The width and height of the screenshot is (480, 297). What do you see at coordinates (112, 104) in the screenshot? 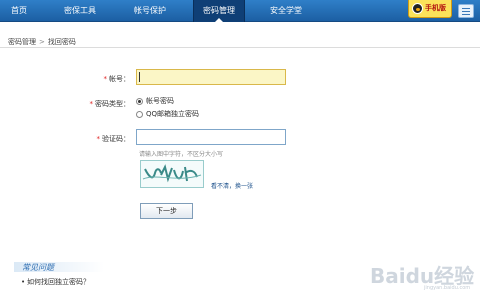
I see `password-type-label-text: 密码类型：` at bounding box center [112, 104].